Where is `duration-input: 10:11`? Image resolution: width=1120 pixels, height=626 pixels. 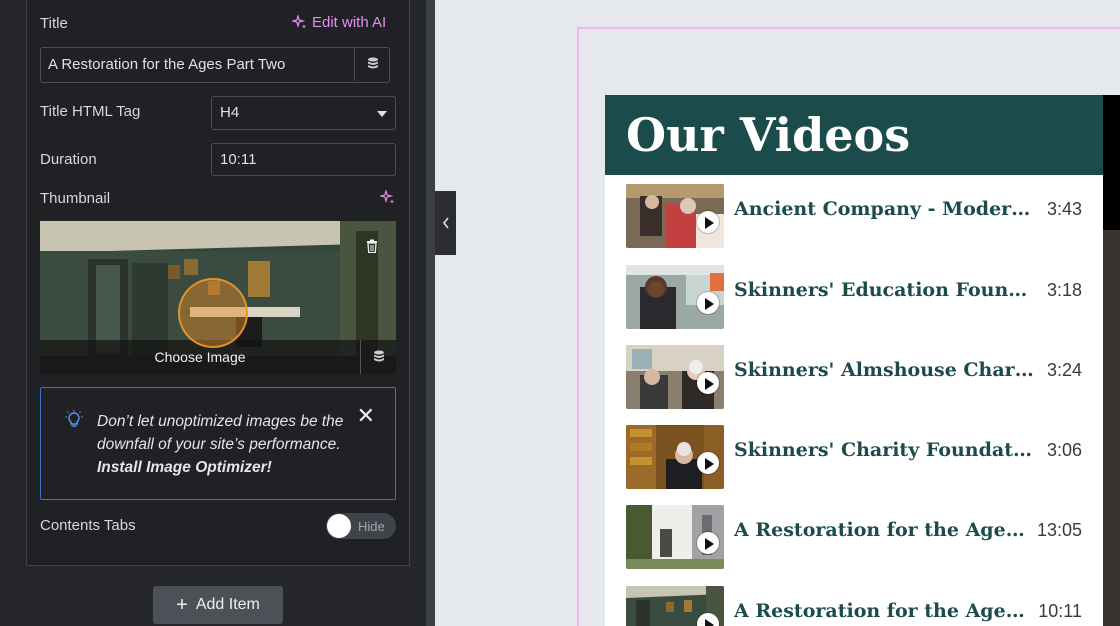
duration-input: 10:11 is located at coordinates (303, 159).